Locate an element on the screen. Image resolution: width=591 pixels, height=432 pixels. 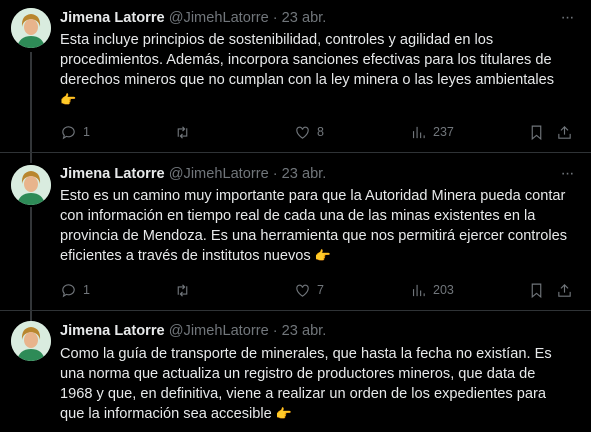
like-button: 8 is located at coordinates (309, 132).